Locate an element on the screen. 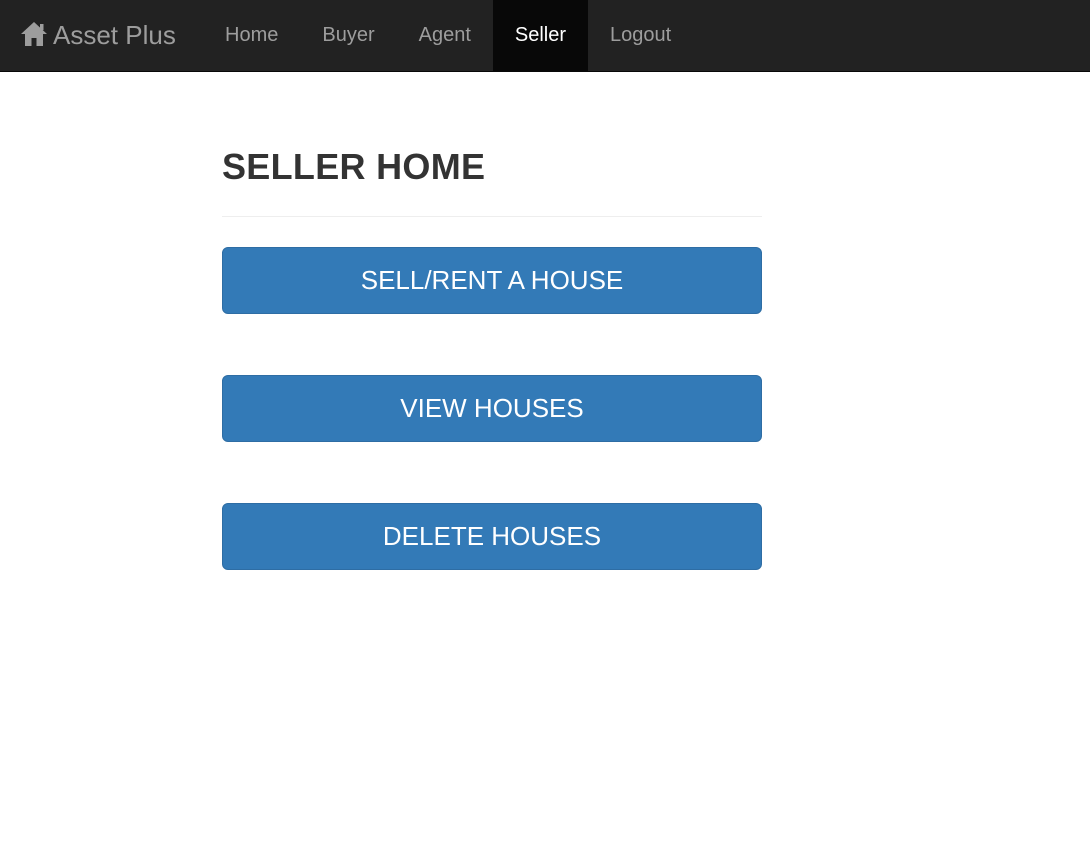  nav-item-logout: Logout is located at coordinates (640, 35).